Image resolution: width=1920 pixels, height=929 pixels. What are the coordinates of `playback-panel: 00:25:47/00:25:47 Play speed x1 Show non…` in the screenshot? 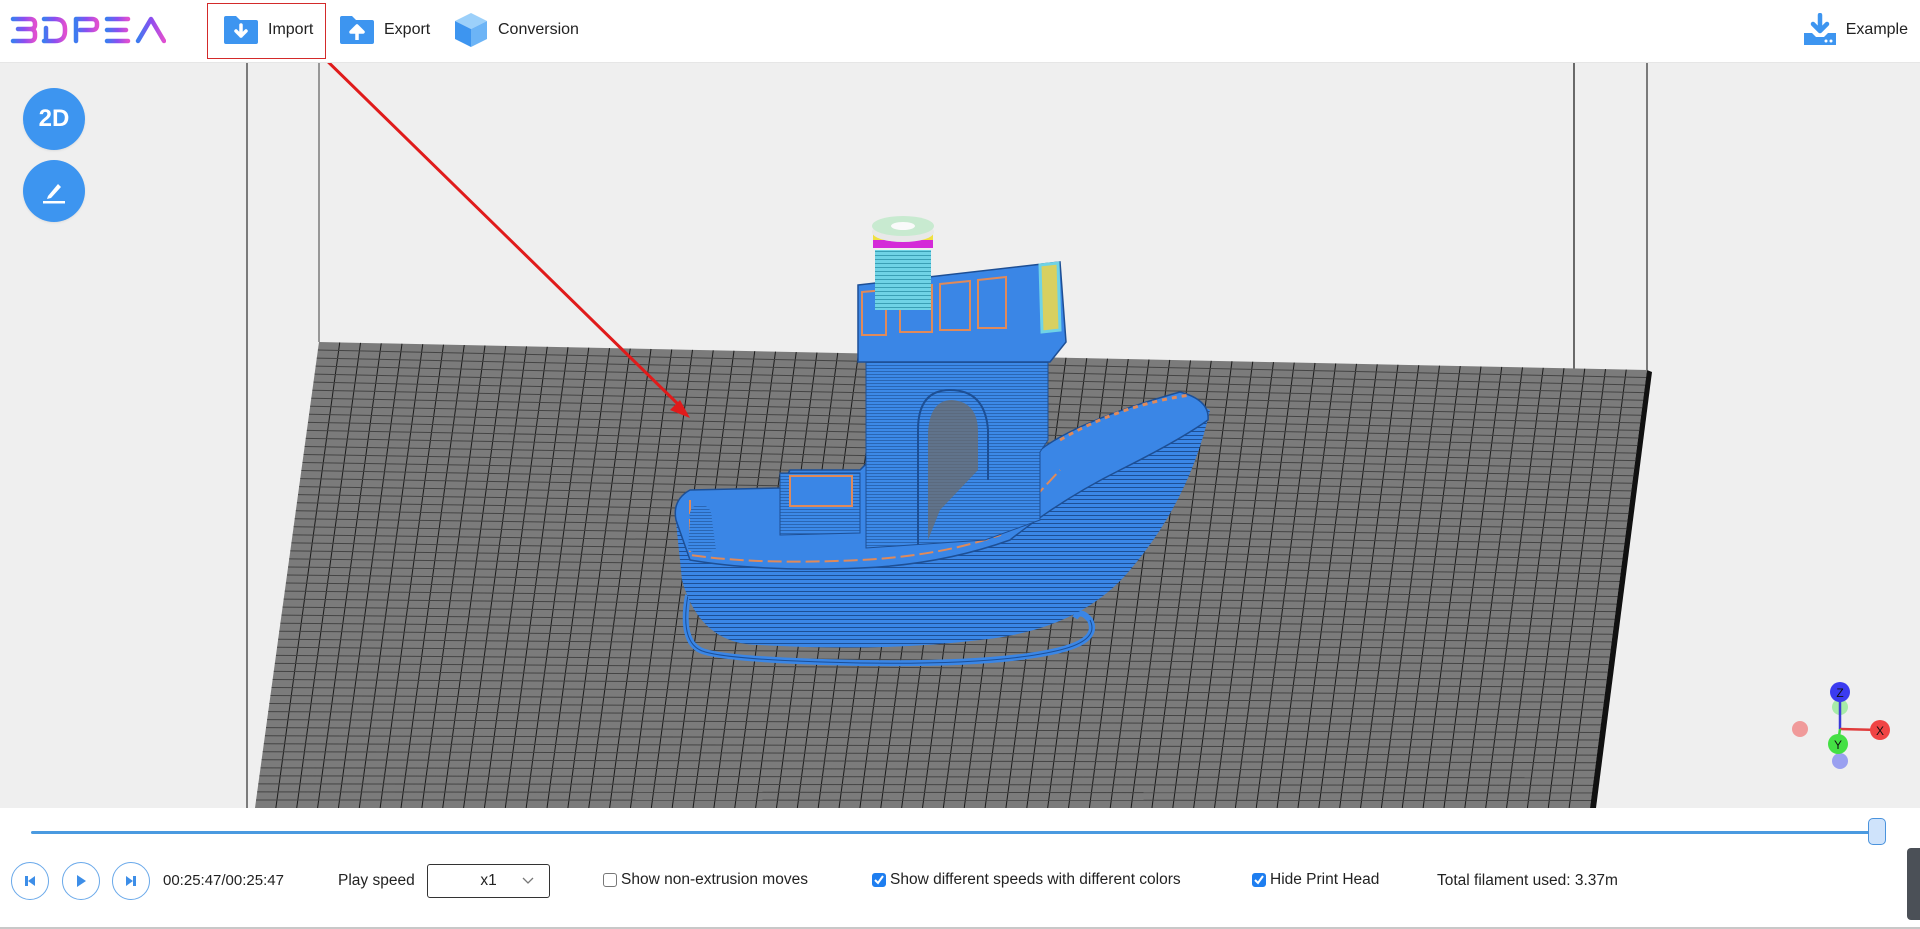 It's located at (960, 868).